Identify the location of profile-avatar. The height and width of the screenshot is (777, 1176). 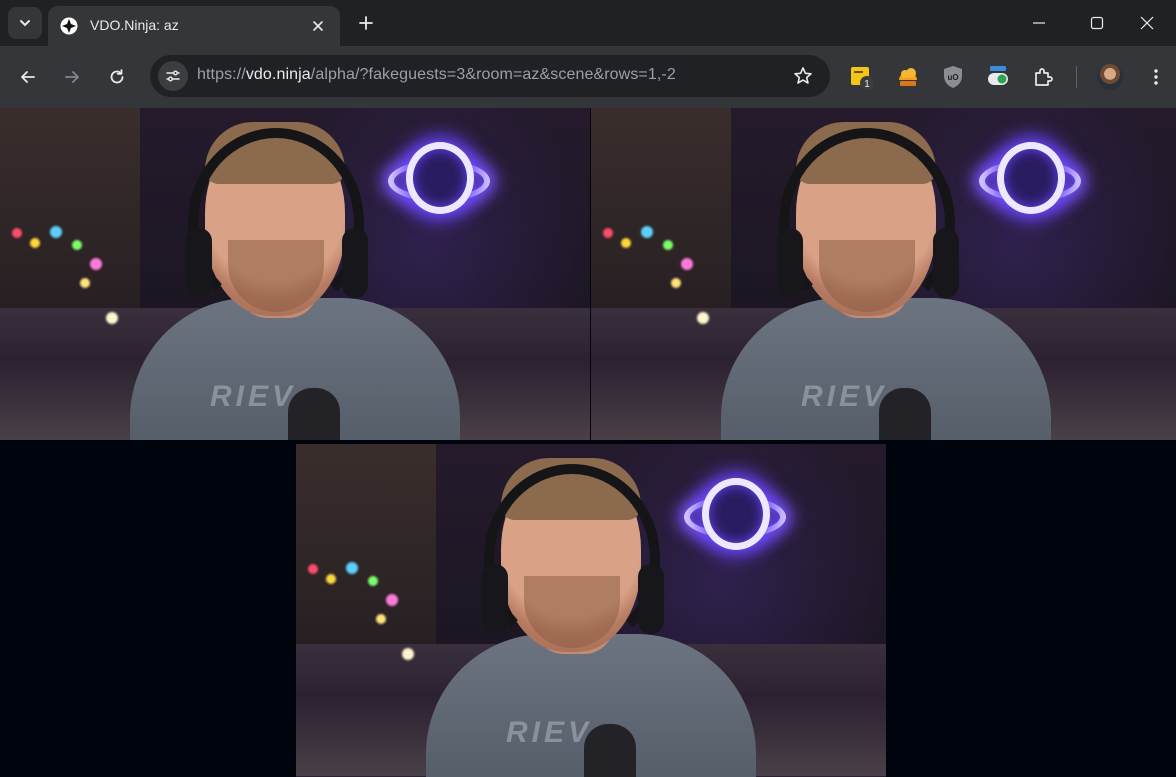
(1110, 77).